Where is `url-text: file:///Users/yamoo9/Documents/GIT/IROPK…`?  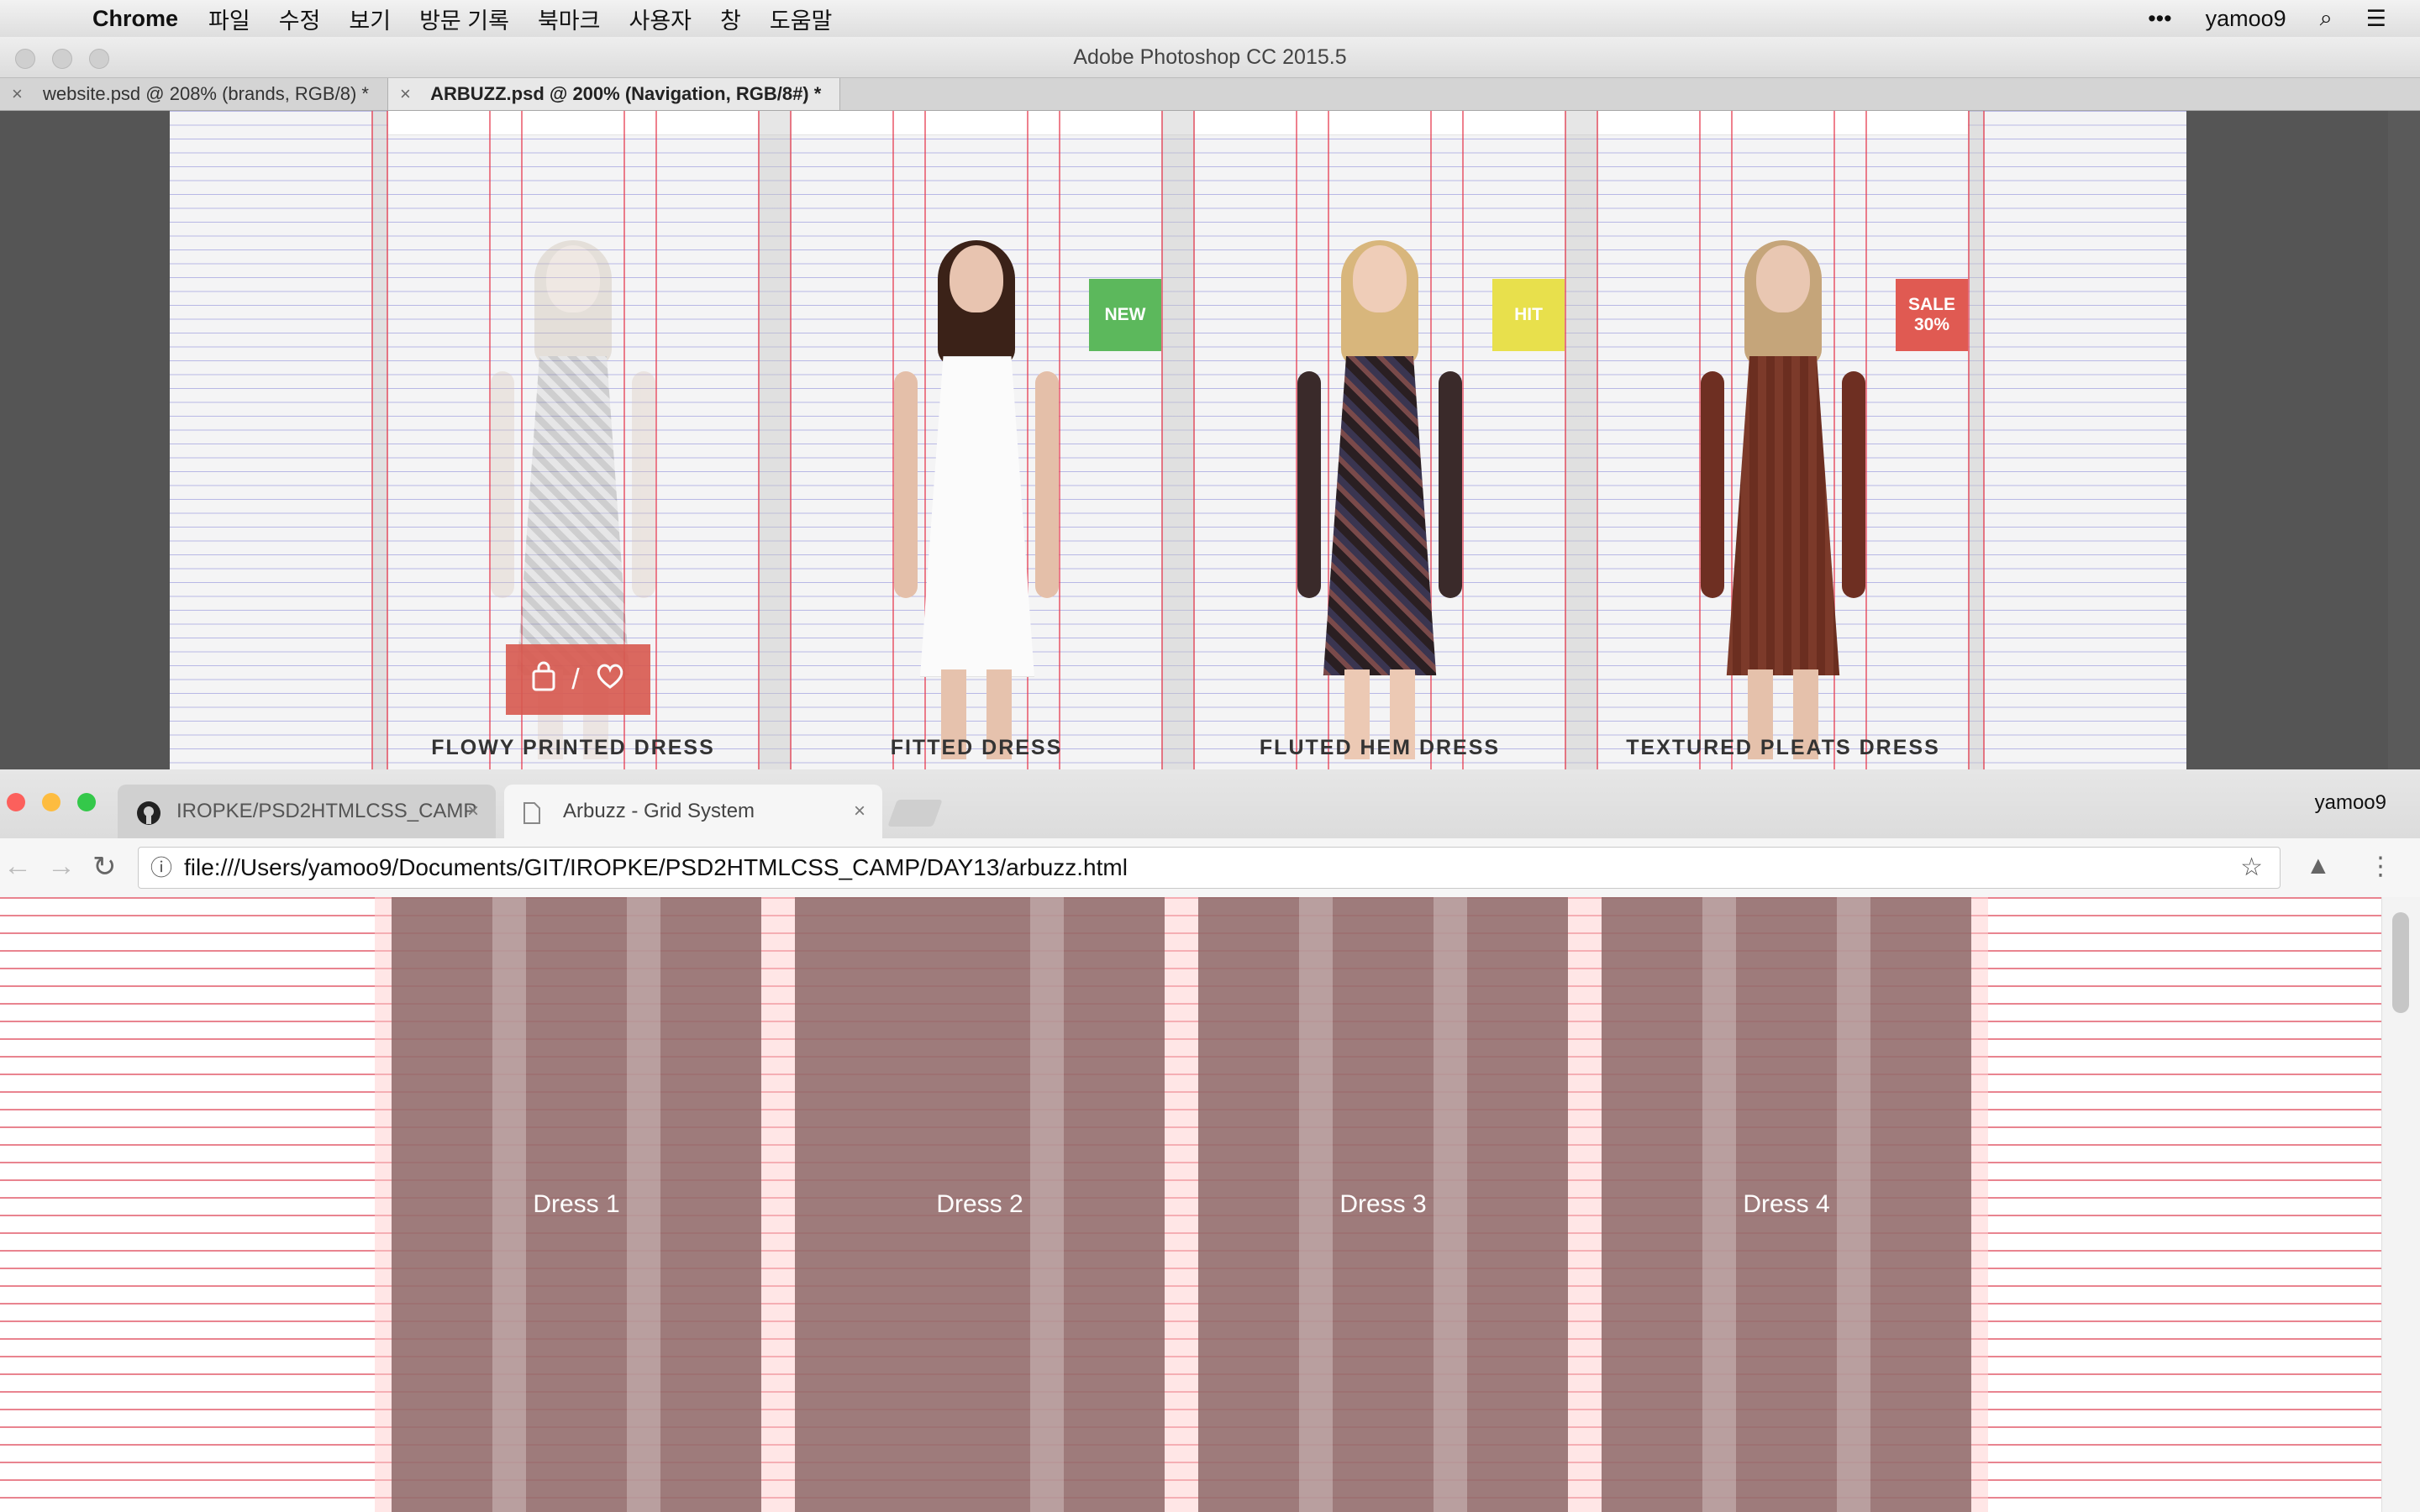
url-text: file:///Users/yamoo9/Documents/GIT/IROPK… is located at coordinates (656, 867).